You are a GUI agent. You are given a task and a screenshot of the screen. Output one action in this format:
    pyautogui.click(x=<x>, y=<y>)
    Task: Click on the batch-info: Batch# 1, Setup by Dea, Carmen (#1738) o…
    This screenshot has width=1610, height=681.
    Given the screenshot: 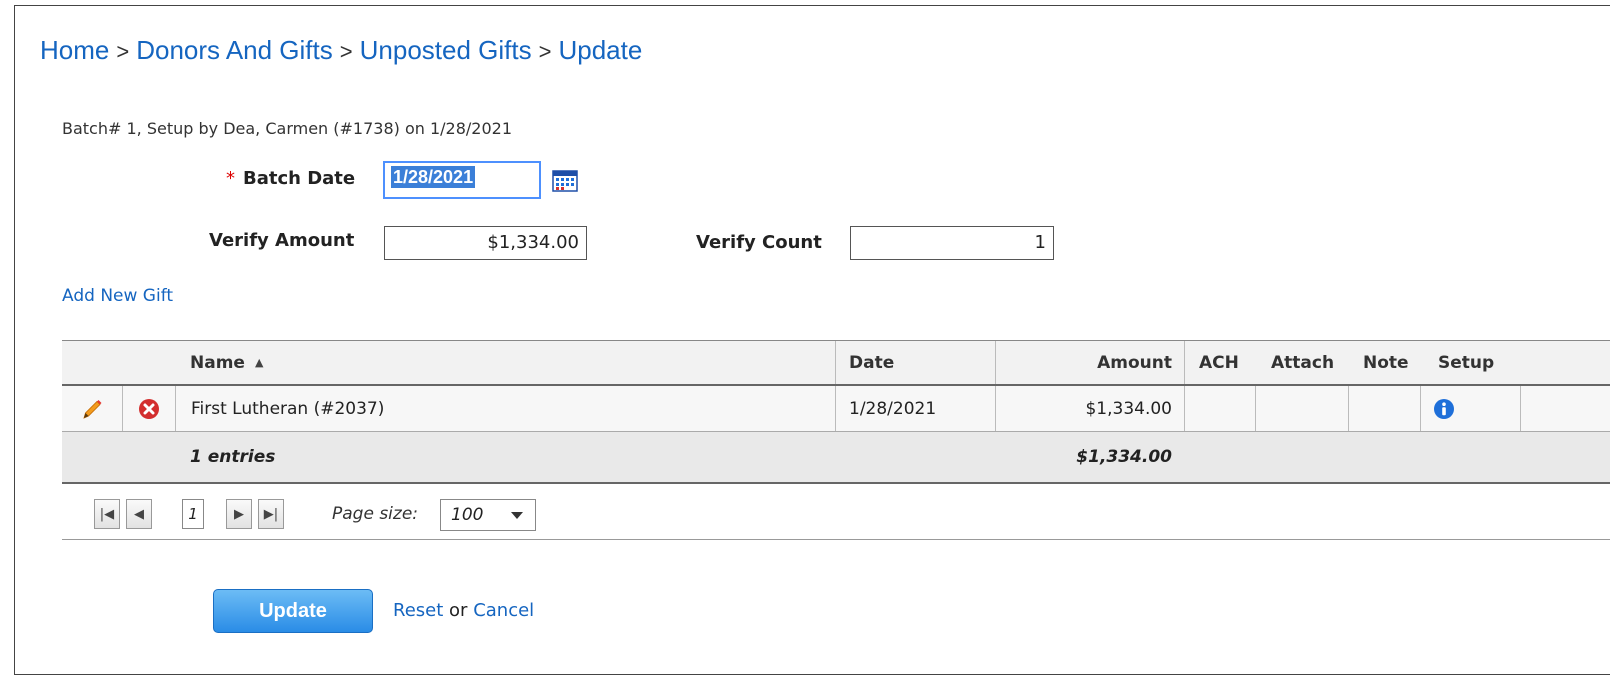 What is the action you would take?
    pyautogui.click(x=287, y=128)
    